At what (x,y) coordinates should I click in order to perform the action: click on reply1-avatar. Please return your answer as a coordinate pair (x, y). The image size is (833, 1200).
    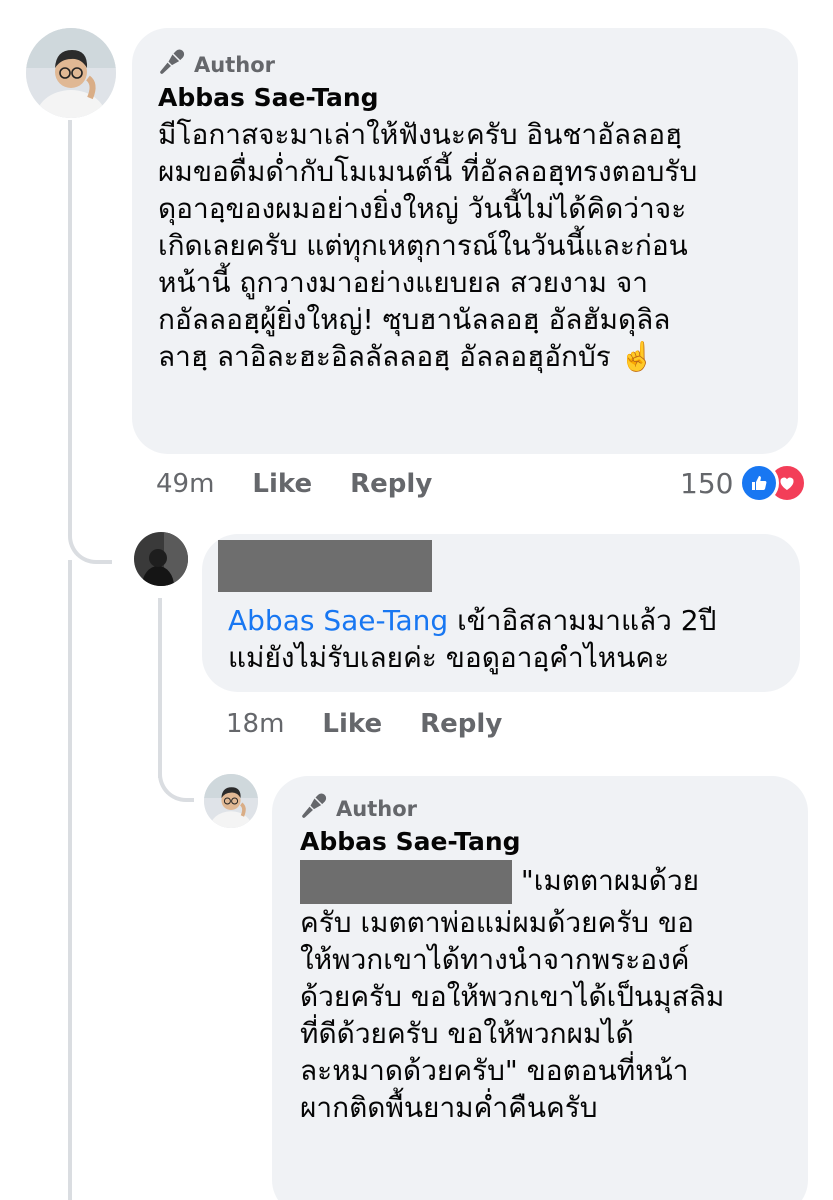
    Looking at the image, I should click on (161, 559).